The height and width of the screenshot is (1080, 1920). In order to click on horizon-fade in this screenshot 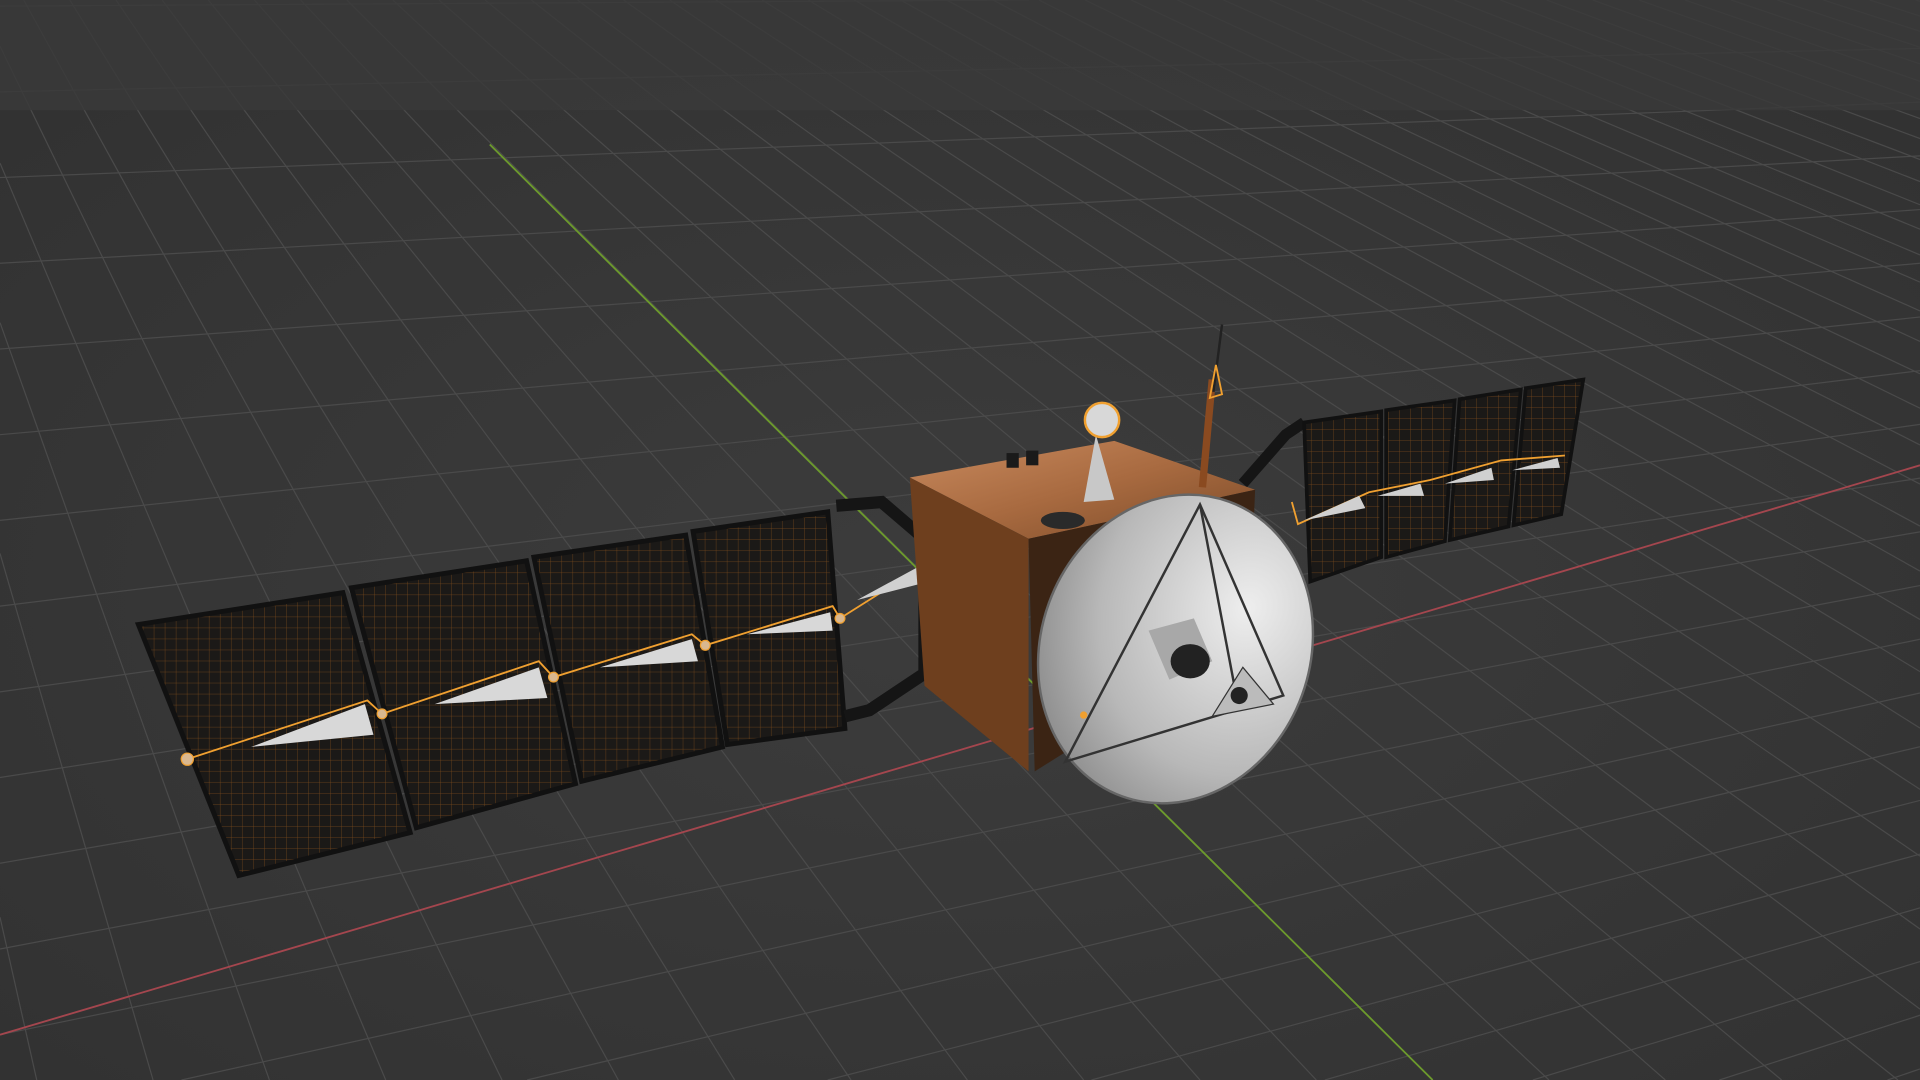, I will do `click(960, 55)`.